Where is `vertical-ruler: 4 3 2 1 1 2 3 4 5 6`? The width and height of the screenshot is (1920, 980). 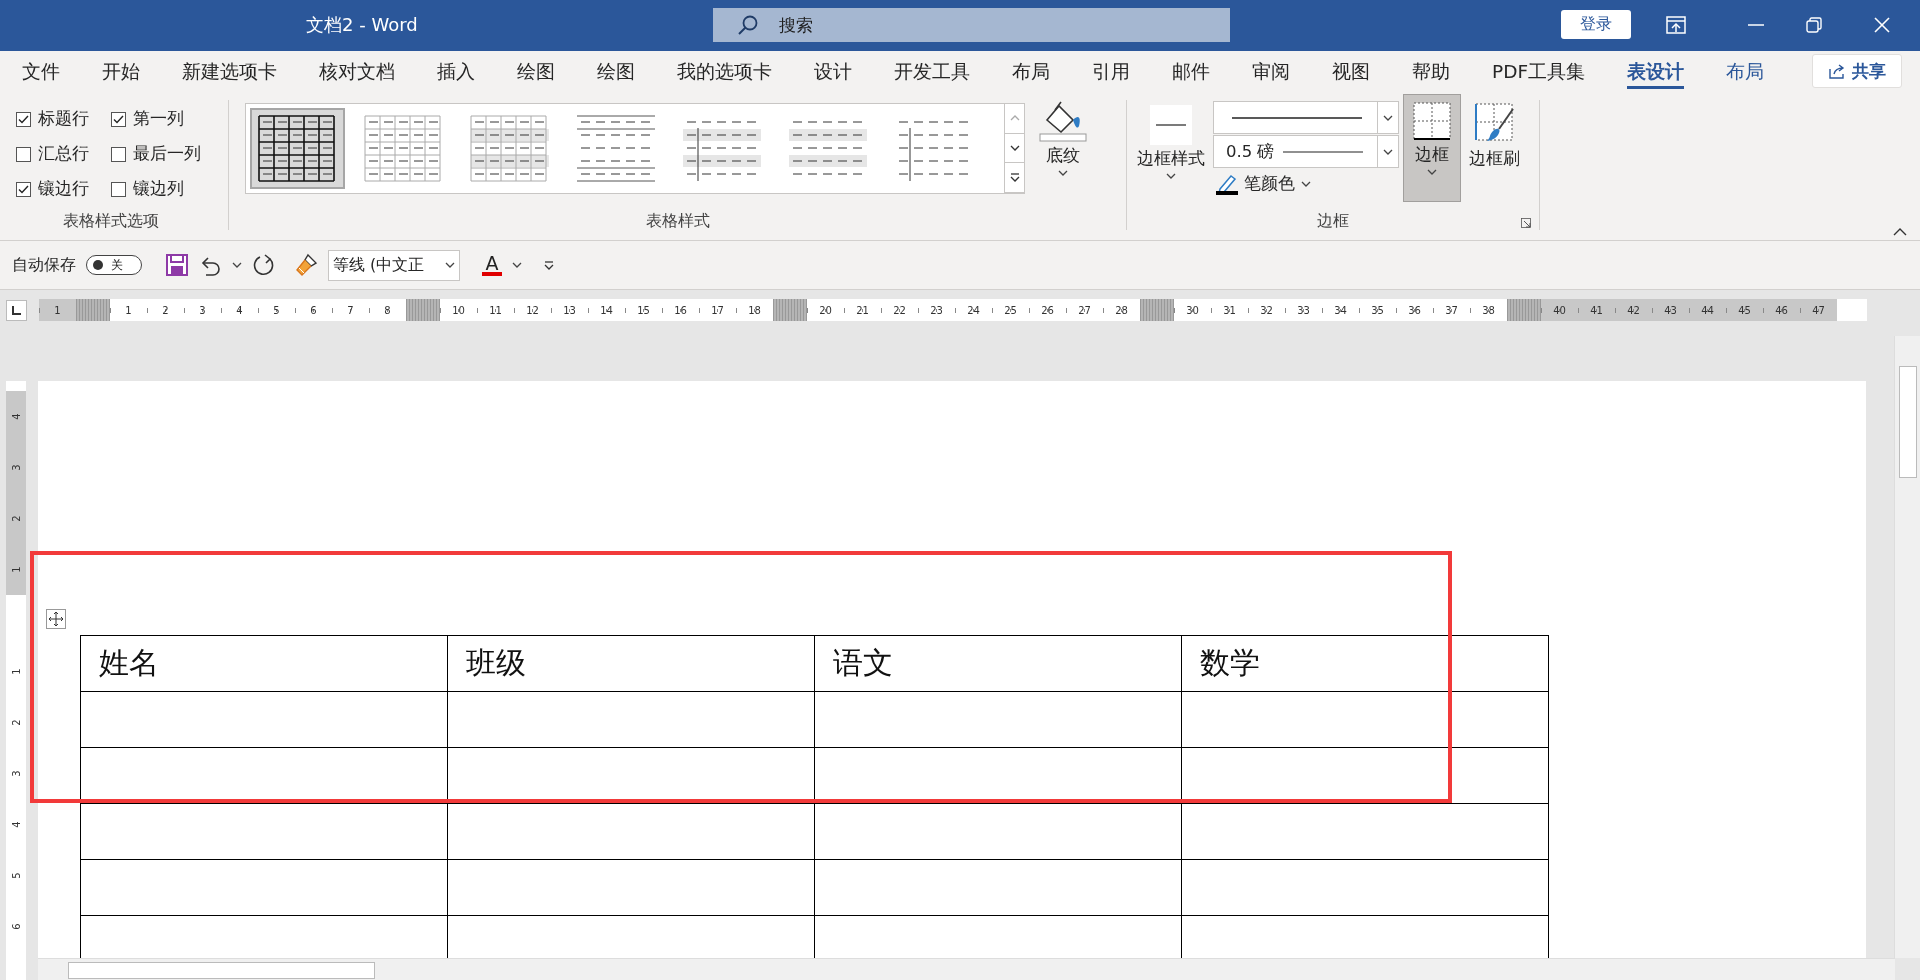 vertical-ruler: 4 3 2 1 1 2 3 4 5 6 is located at coordinates (16, 680).